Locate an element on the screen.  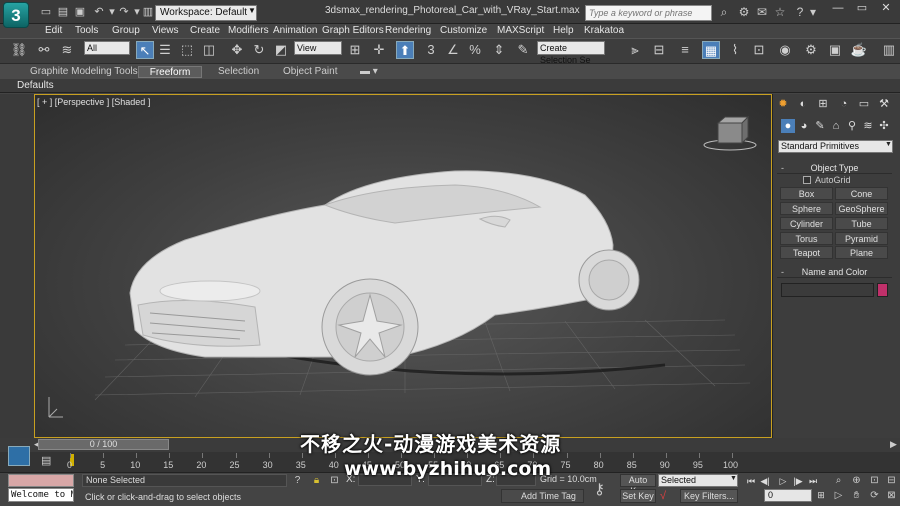
autogrid-checkbox is located at coordinates (807, 180).